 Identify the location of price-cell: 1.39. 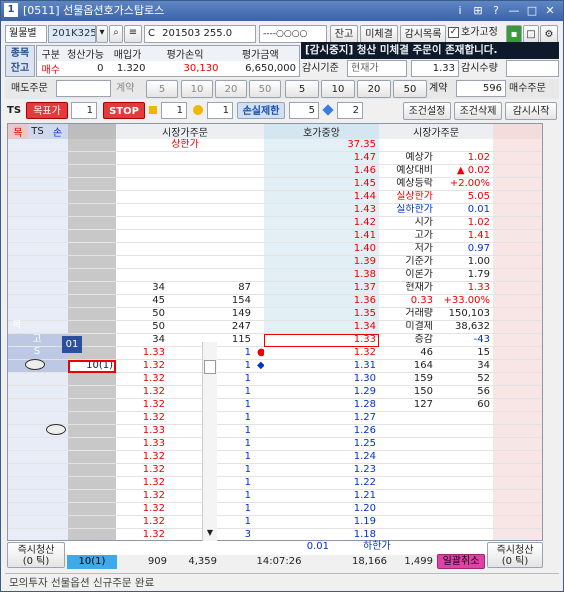
(322, 262).